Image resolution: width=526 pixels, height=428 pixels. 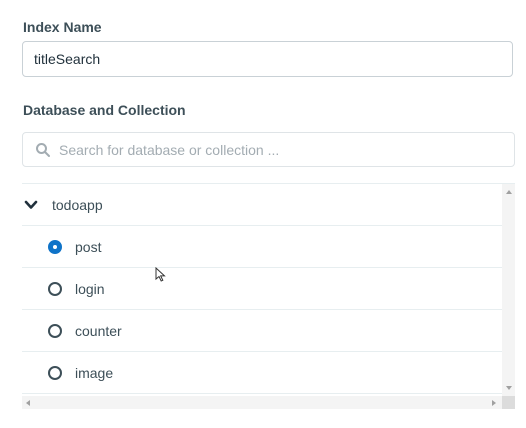 What do you see at coordinates (508, 290) in the screenshot?
I see `vertical-scrollbar` at bounding box center [508, 290].